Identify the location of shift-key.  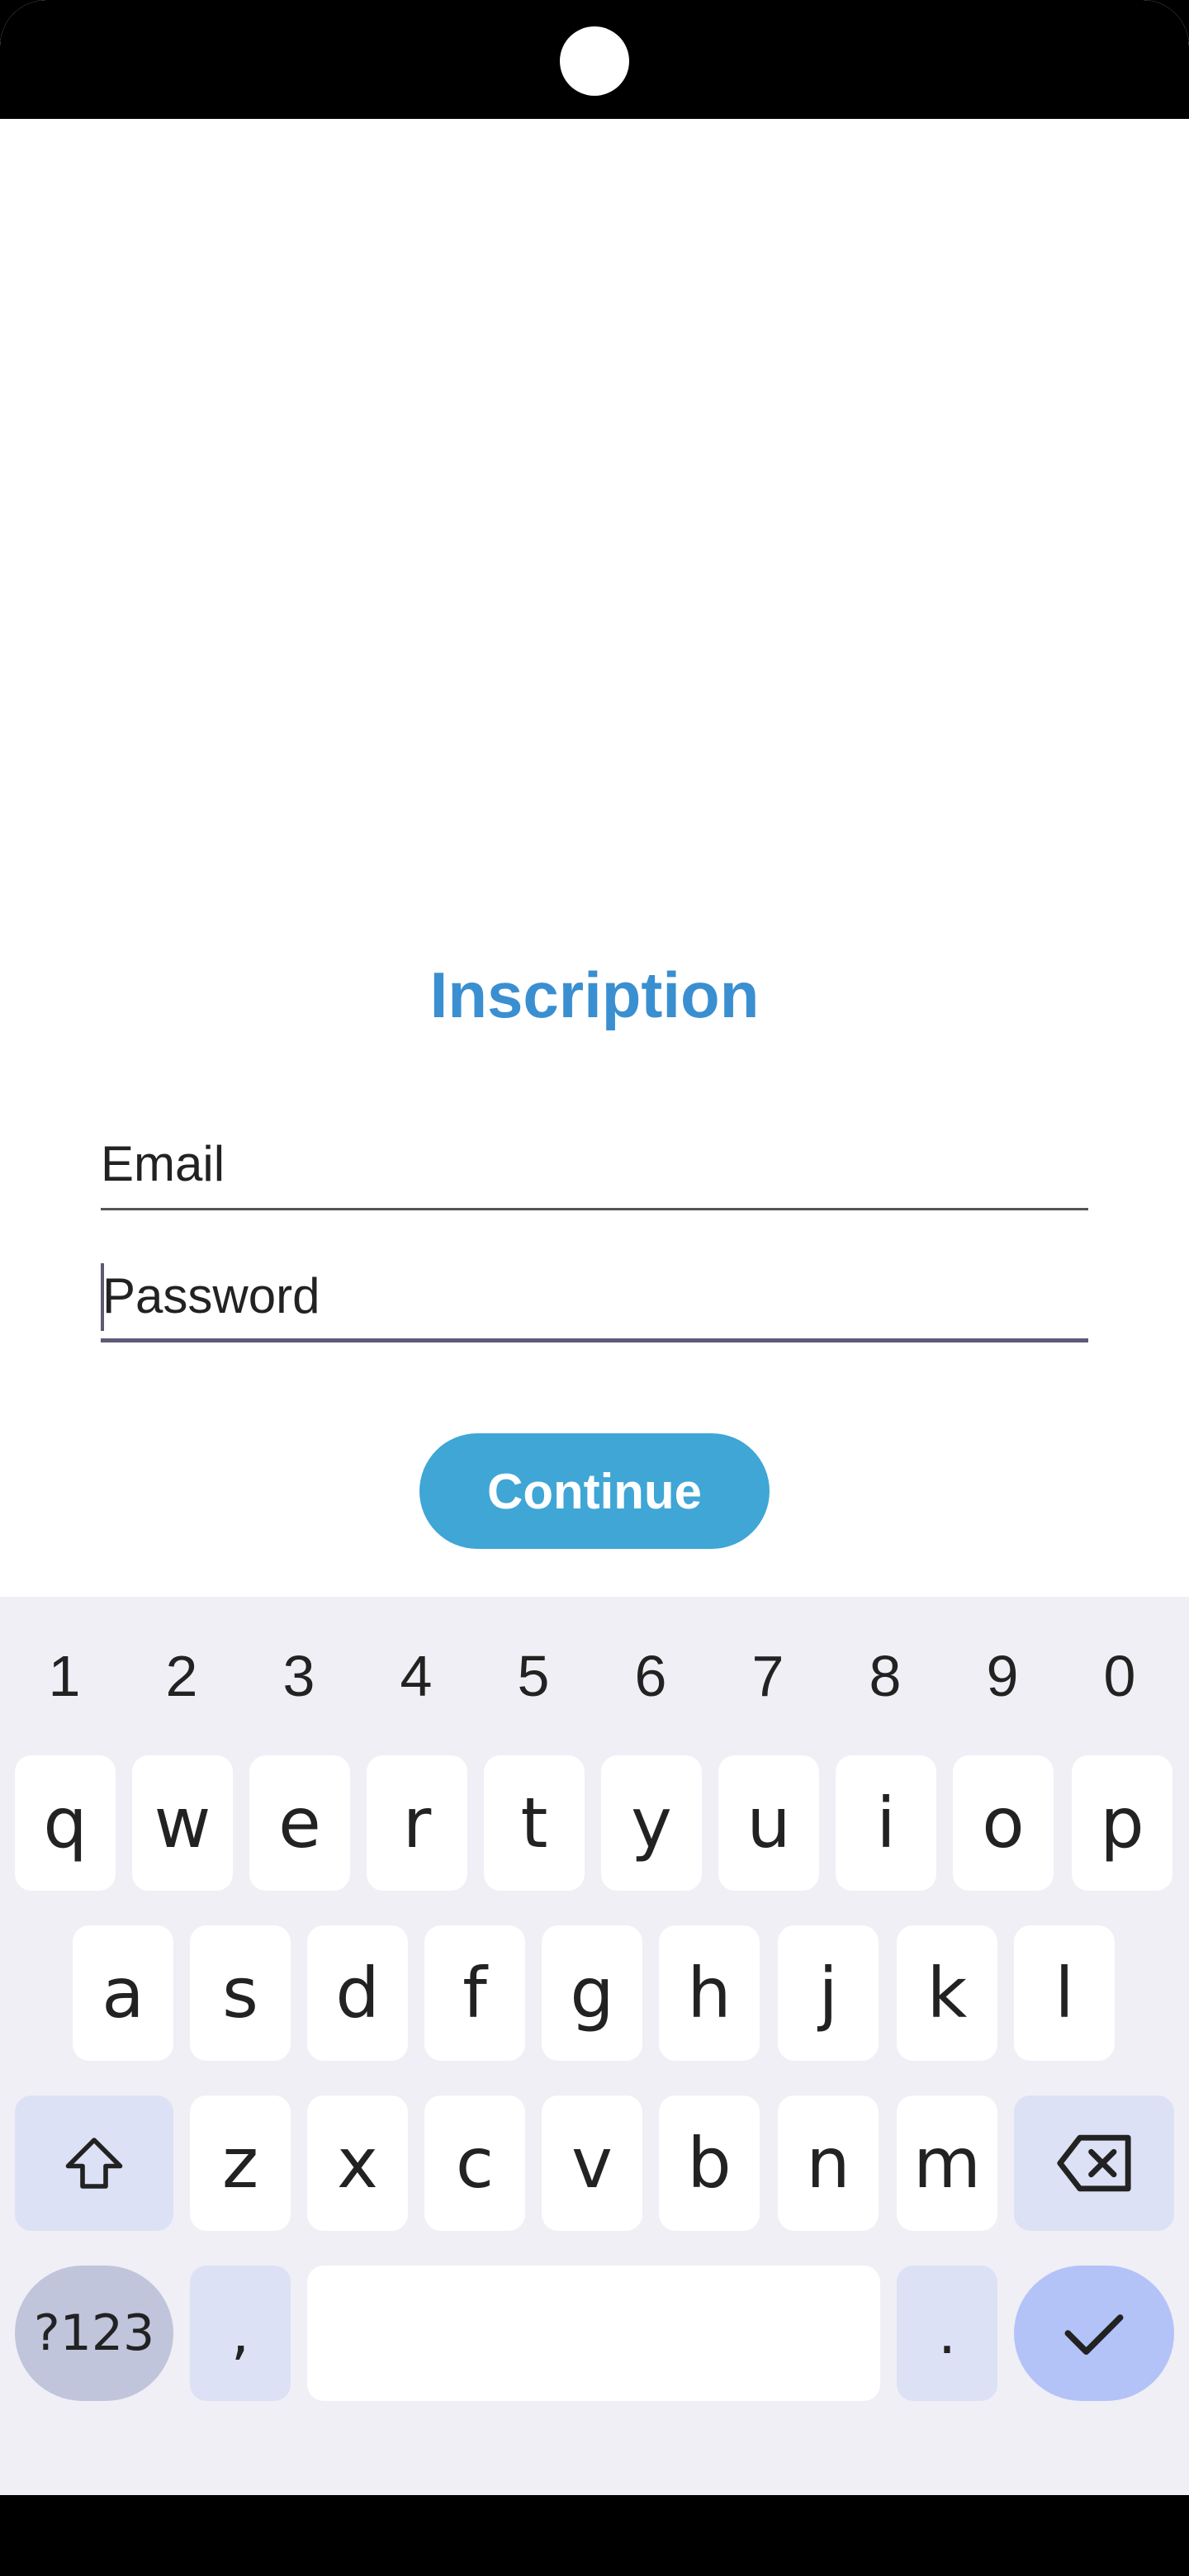
(94, 2163).